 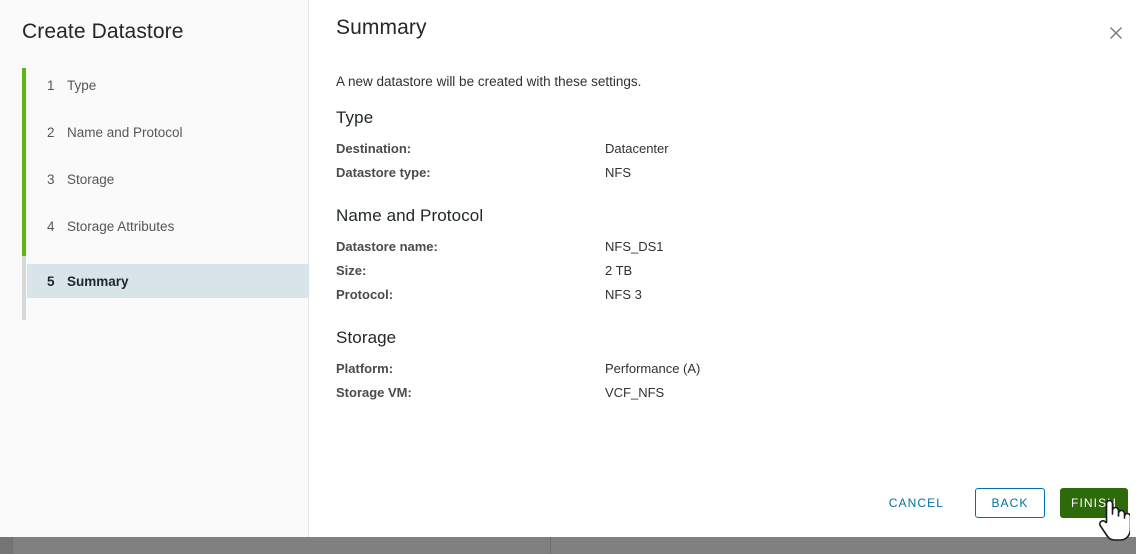 What do you see at coordinates (24, 288) in the screenshot?
I see `progress-rail-remaining` at bounding box center [24, 288].